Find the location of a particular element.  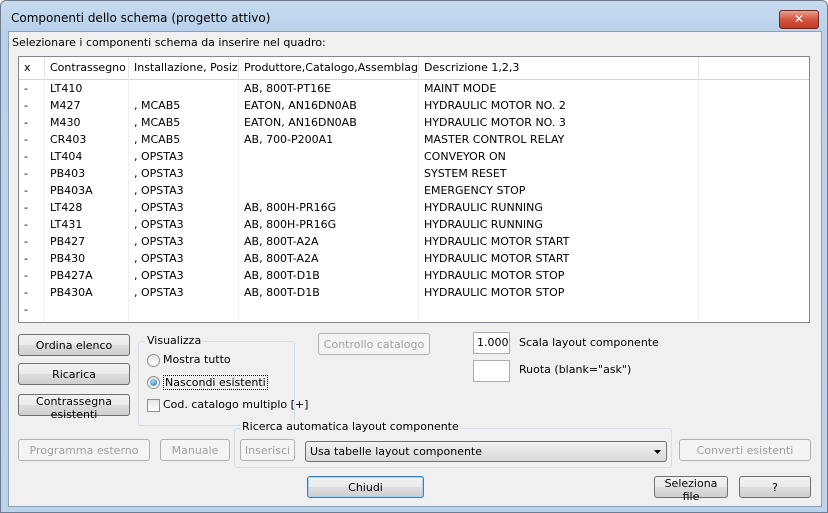

table-row: - PB403A , OPSTA3 EMERGENCY STOP is located at coordinates (414, 190).